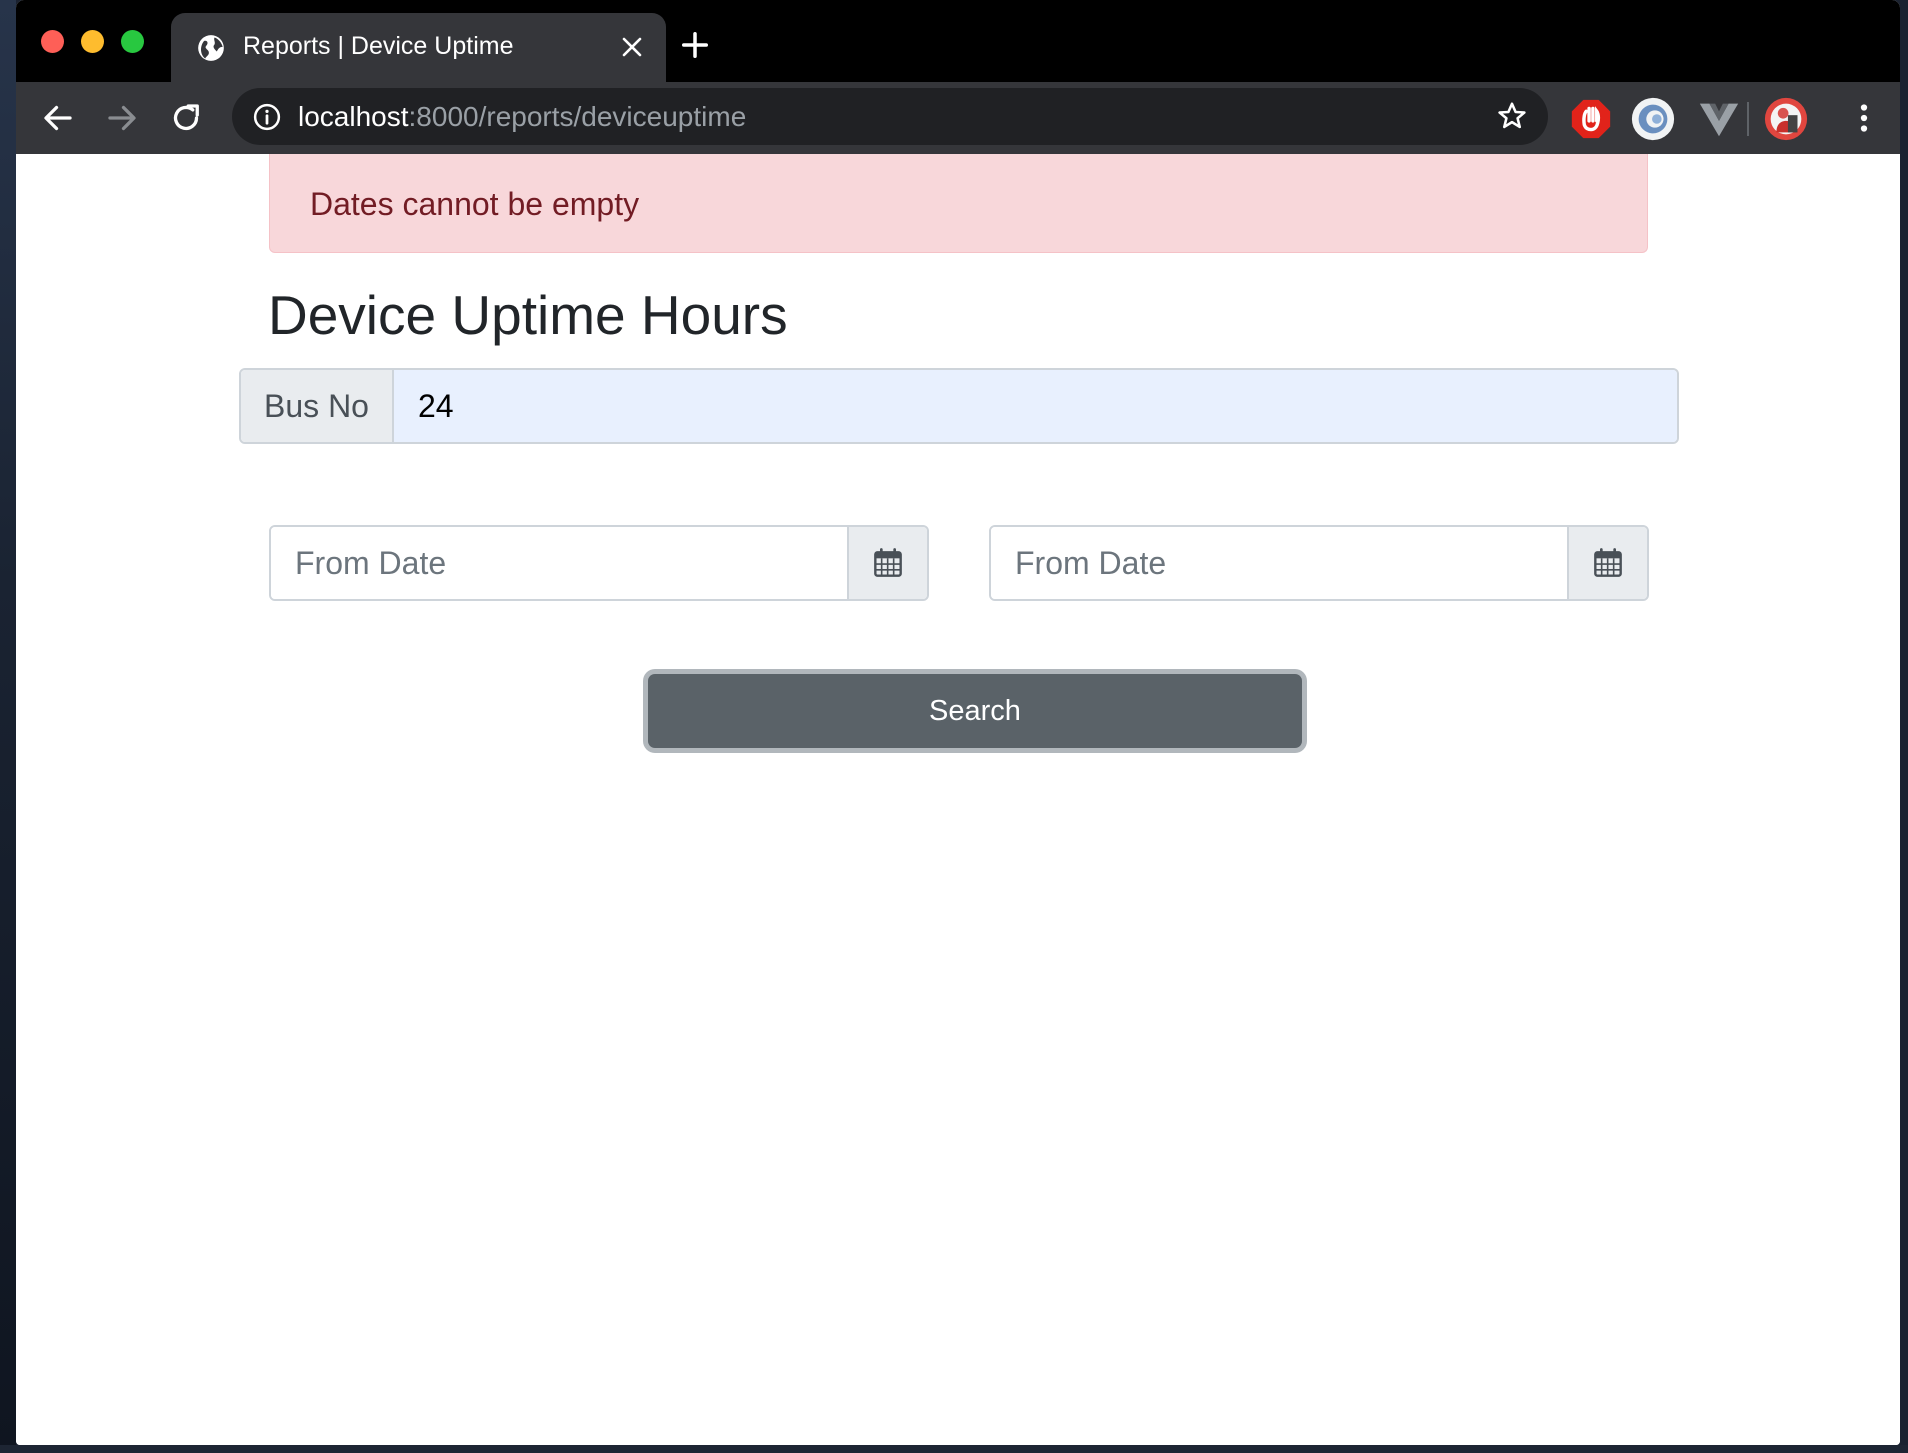 The height and width of the screenshot is (1453, 1908). I want to click on tab-active: Reports | Device Uptime, so click(418, 47).